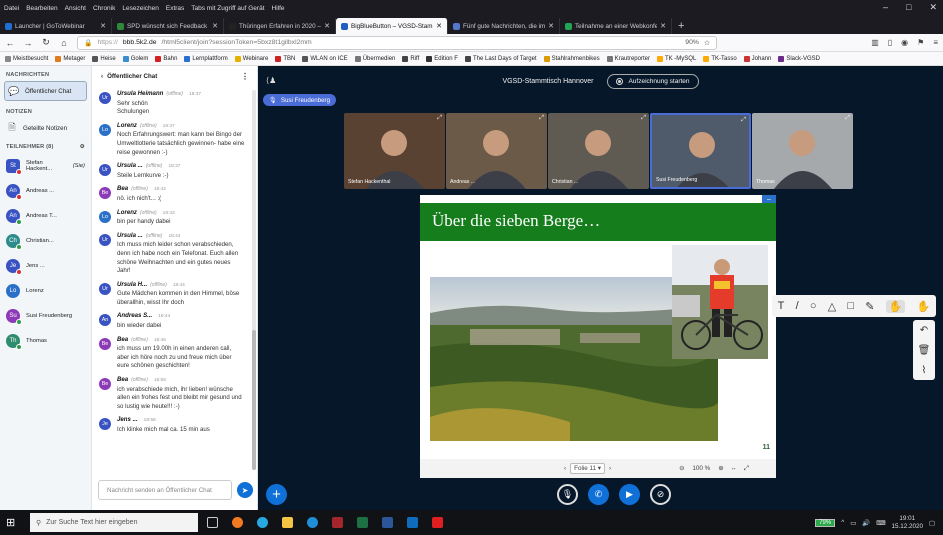 The image size is (943, 535). I want to click on back-icon: ←, so click(10, 43).